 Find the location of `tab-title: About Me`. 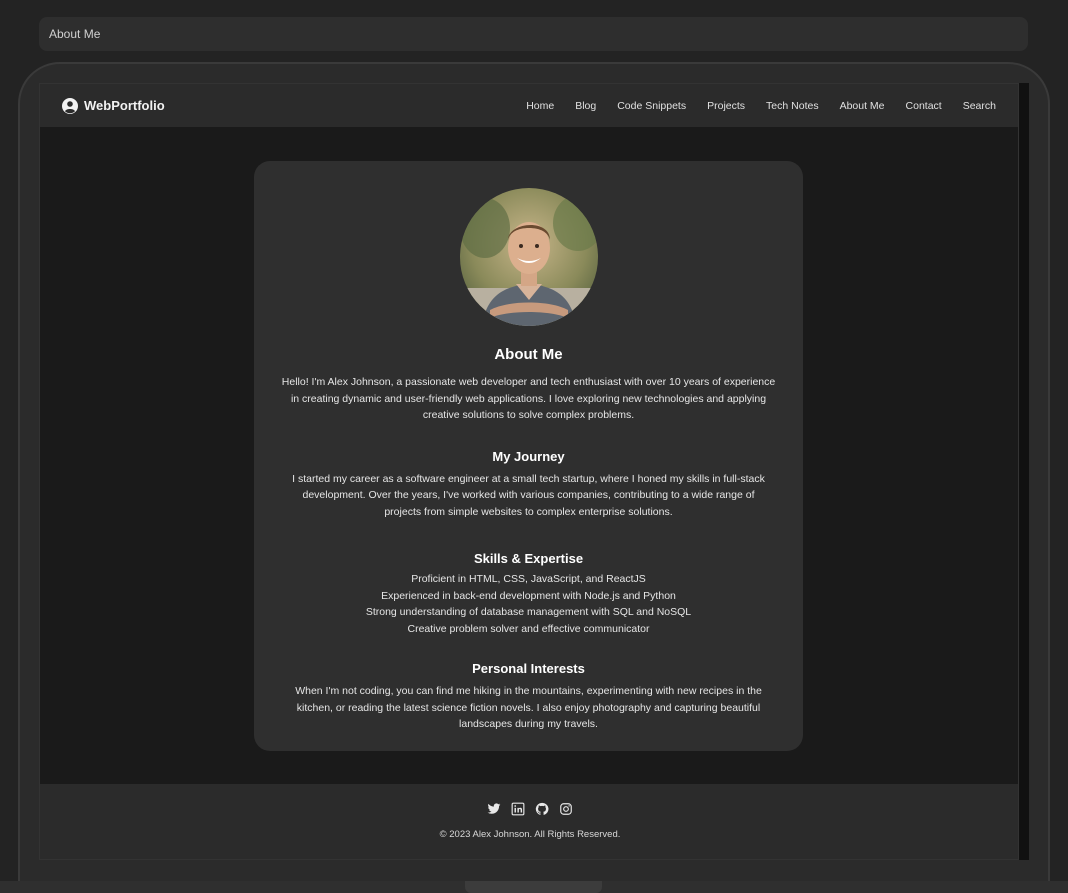

tab-title: About Me is located at coordinates (75, 34).